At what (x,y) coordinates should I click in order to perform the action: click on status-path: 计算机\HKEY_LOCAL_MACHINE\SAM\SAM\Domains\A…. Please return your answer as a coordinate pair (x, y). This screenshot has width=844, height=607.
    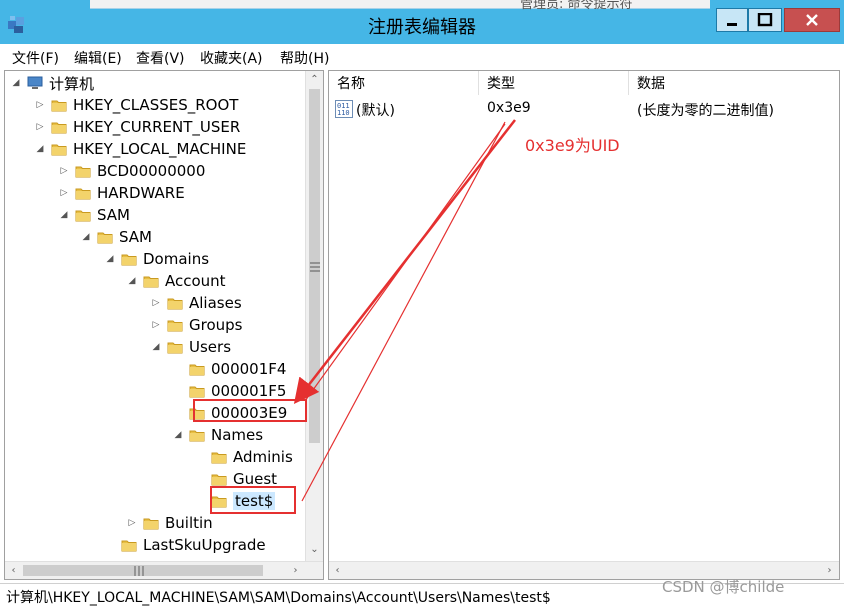
    Looking at the image, I should click on (278, 598).